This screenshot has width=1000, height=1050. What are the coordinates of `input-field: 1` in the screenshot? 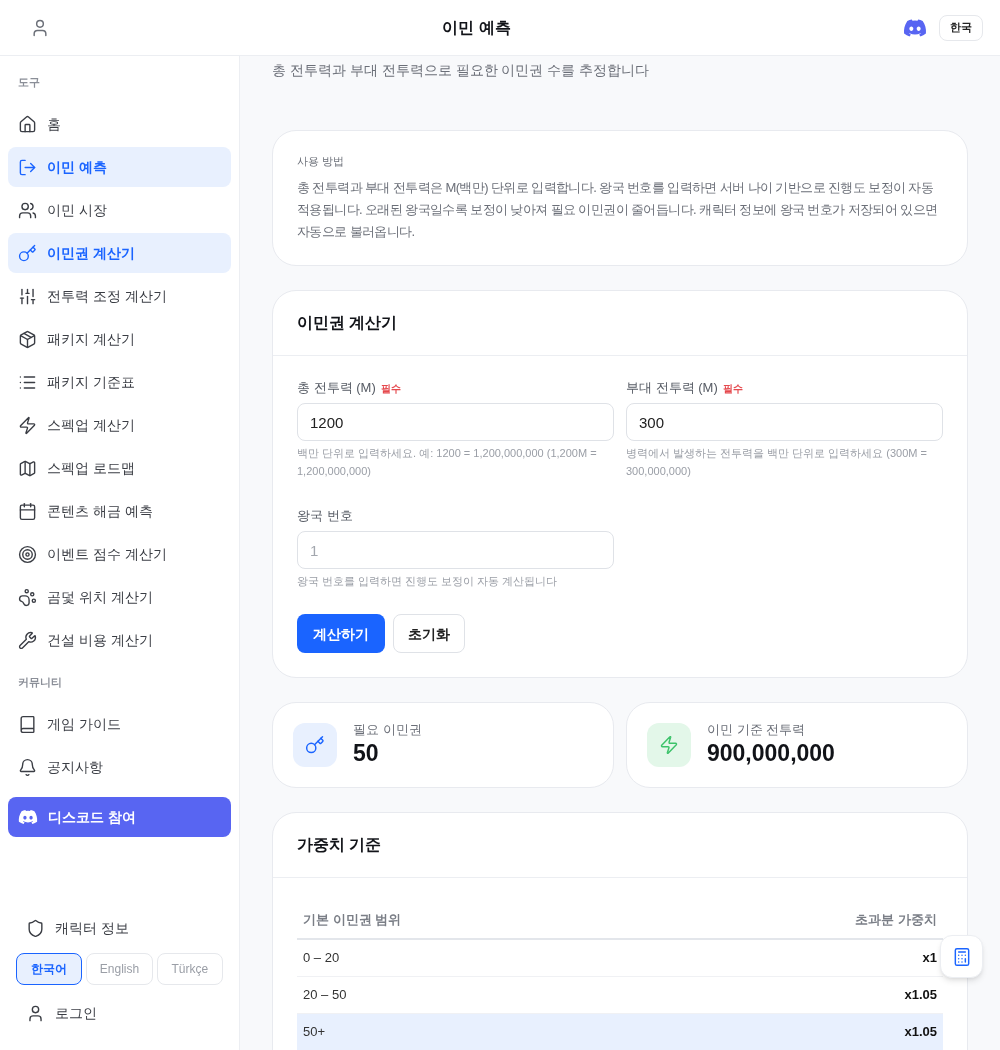 It's located at (455, 550).